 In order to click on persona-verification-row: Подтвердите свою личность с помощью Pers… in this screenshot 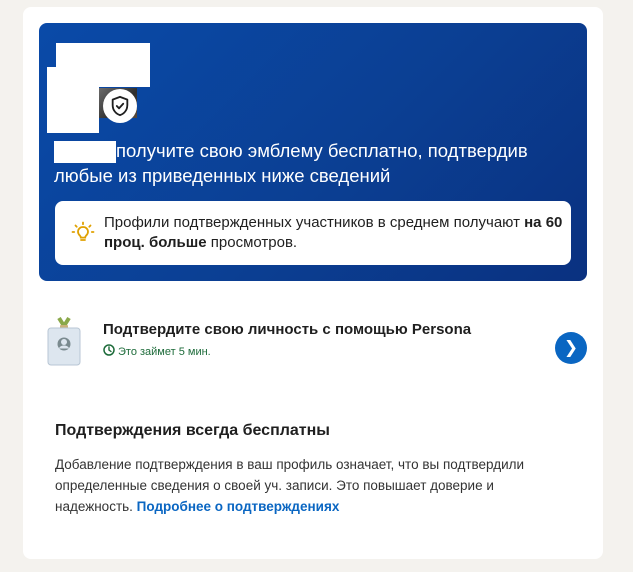, I will do `click(317, 346)`.